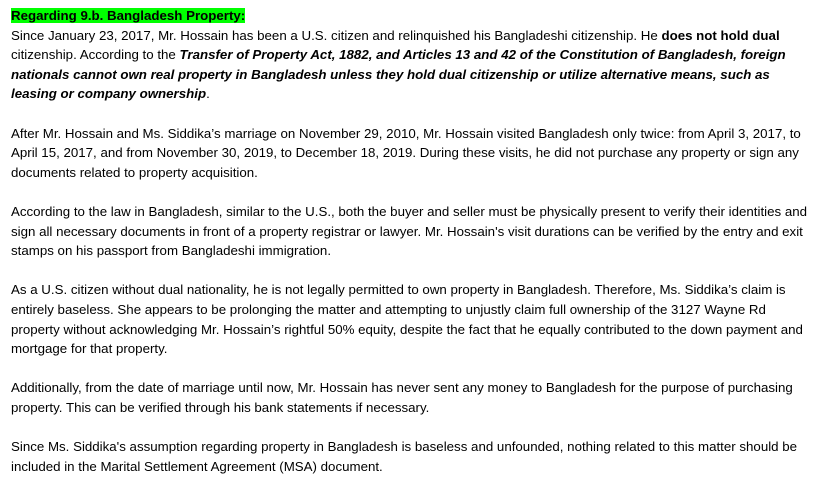 The image size is (818, 496). Describe the element at coordinates (95, 55) in the screenshot. I see `para1-text-2: citizenship. According to the` at that location.